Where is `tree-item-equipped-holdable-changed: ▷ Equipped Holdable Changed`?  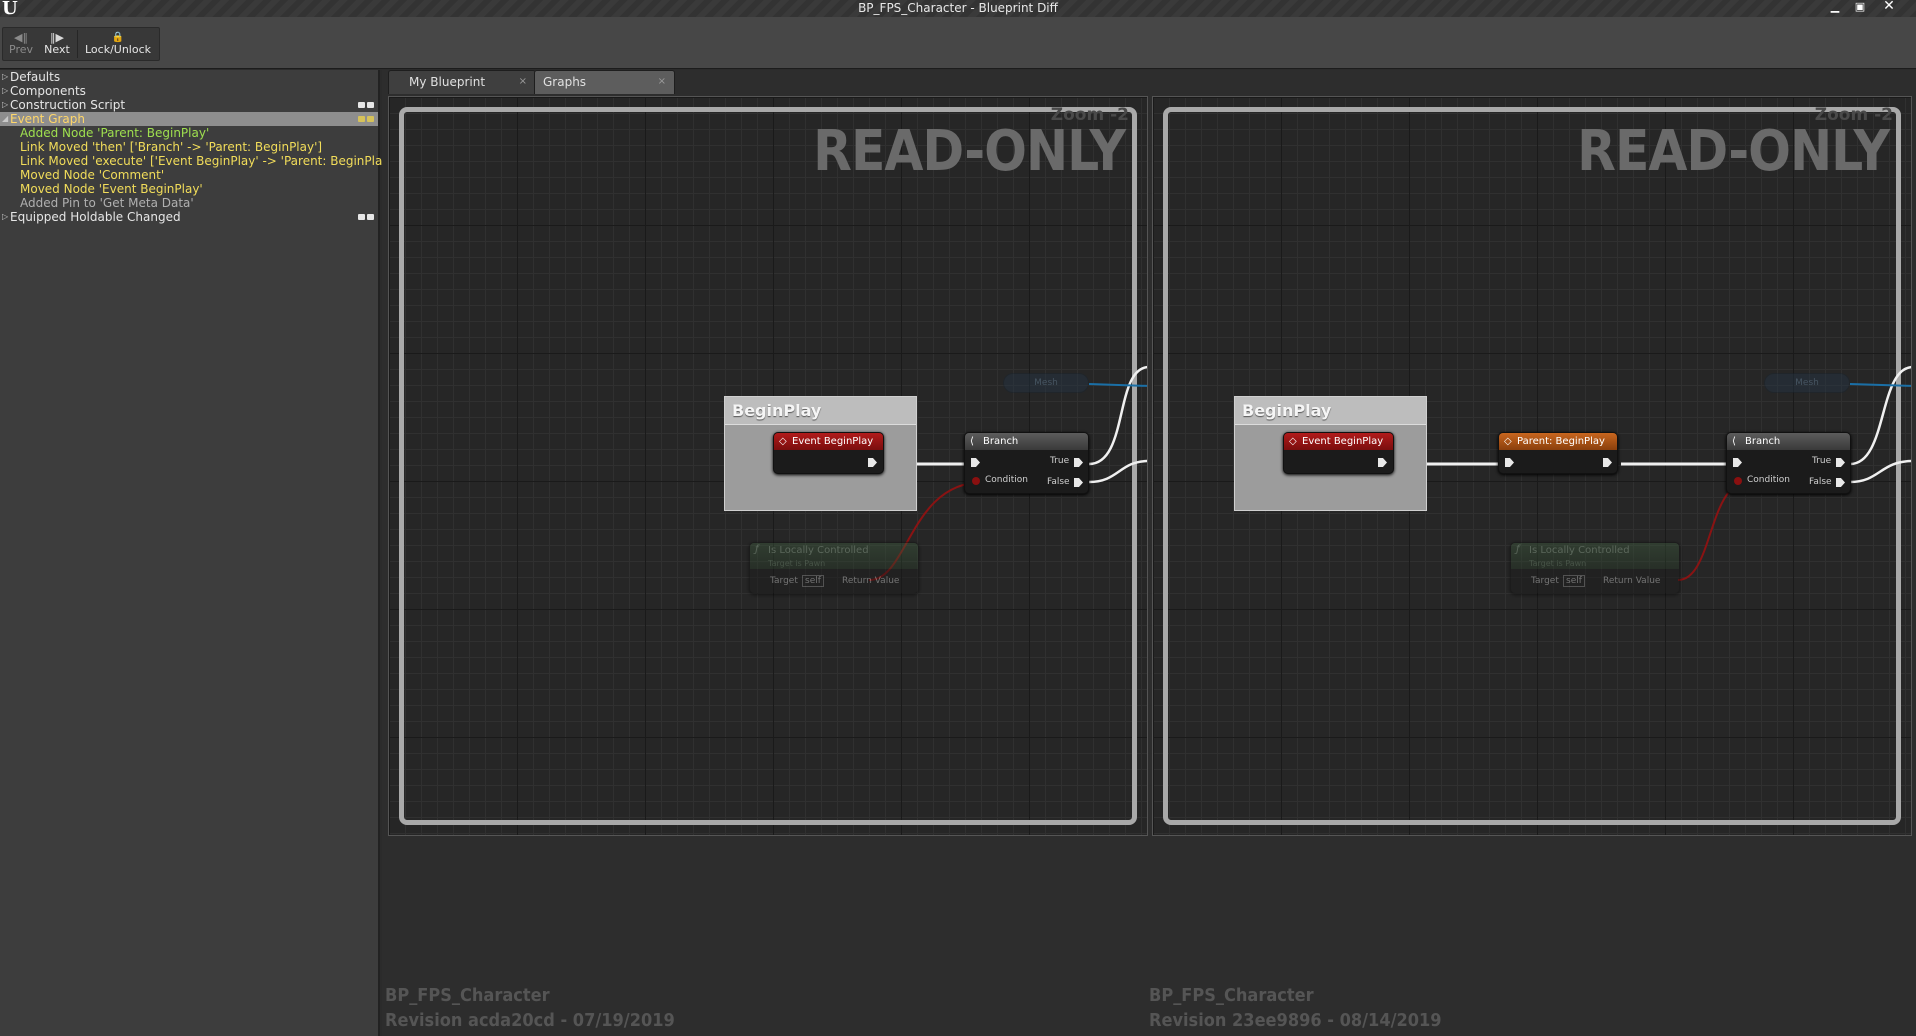 tree-item-equipped-holdable-changed: ▷ Equipped Holdable Changed is located at coordinates (189, 217).